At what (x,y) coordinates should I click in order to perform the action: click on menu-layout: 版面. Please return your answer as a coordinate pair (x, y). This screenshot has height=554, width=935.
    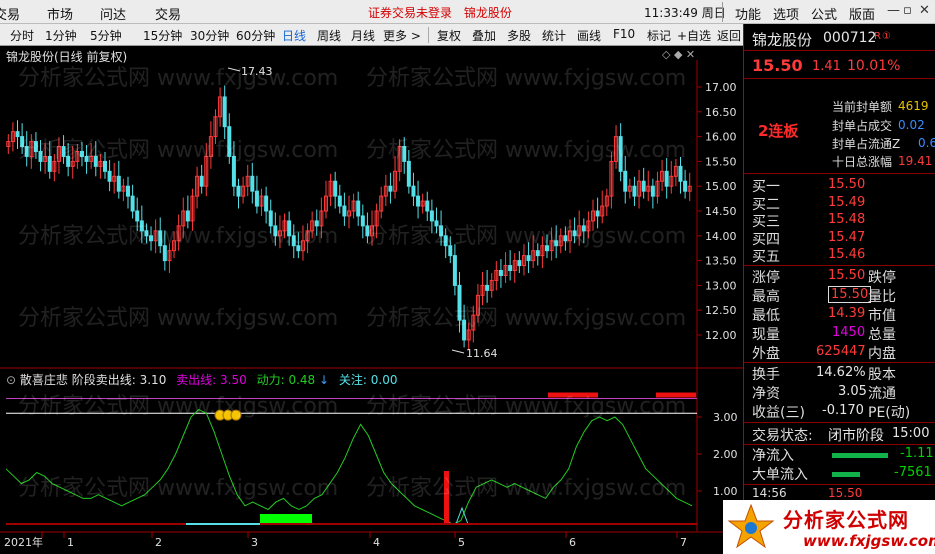
    Looking at the image, I should click on (862, 13).